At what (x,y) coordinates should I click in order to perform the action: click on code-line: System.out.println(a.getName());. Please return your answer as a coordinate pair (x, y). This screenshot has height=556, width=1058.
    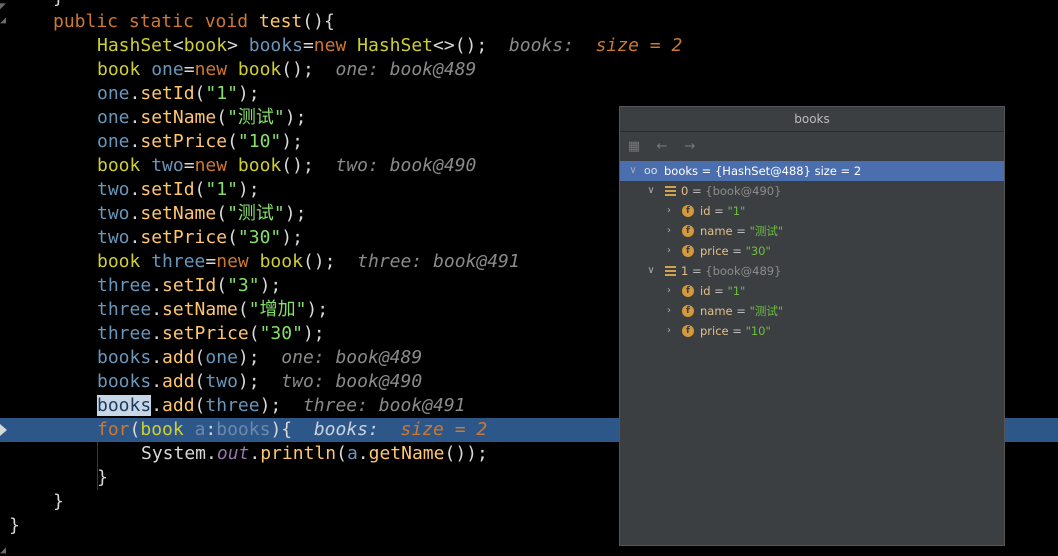
    Looking at the image, I should click on (314, 454).